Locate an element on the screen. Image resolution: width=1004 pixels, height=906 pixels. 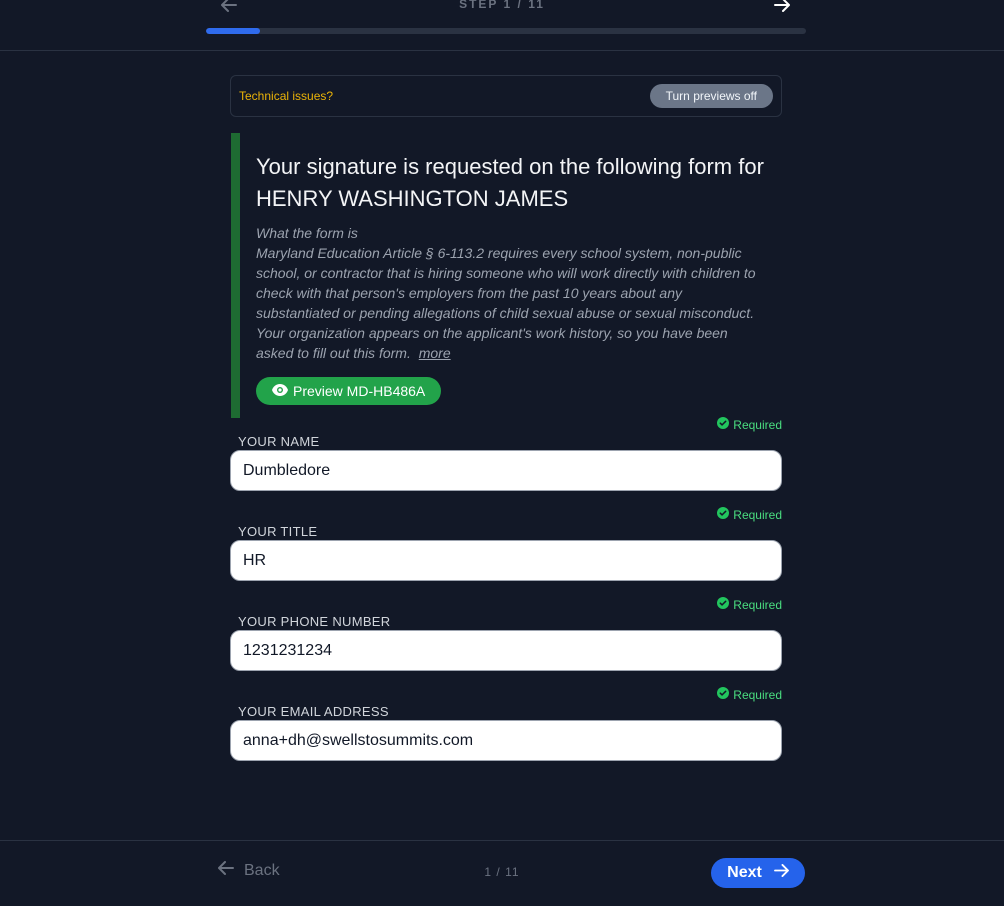
title-input is located at coordinates (506, 560).